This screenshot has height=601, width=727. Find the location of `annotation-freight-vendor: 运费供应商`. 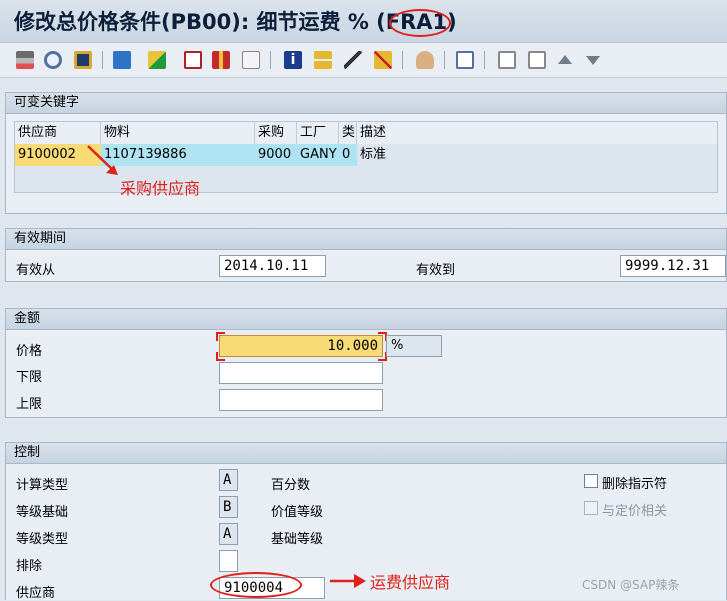

annotation-freight-vendor: 运费供应商 is located at coordinates (410, 582).